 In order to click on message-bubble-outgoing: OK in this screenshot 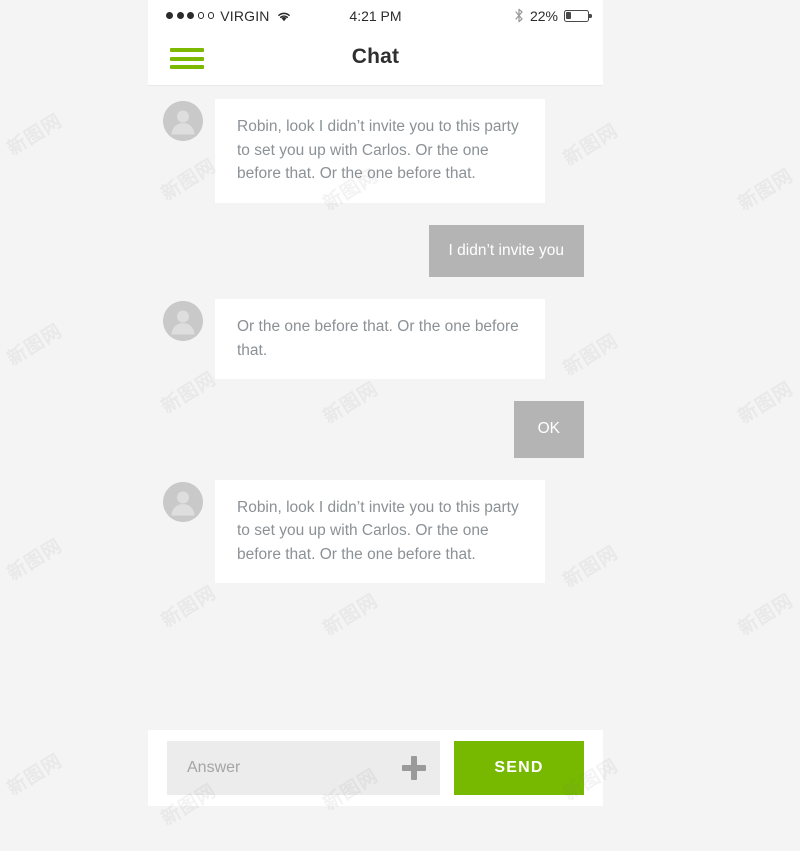, I will do `click(548, 429)`.